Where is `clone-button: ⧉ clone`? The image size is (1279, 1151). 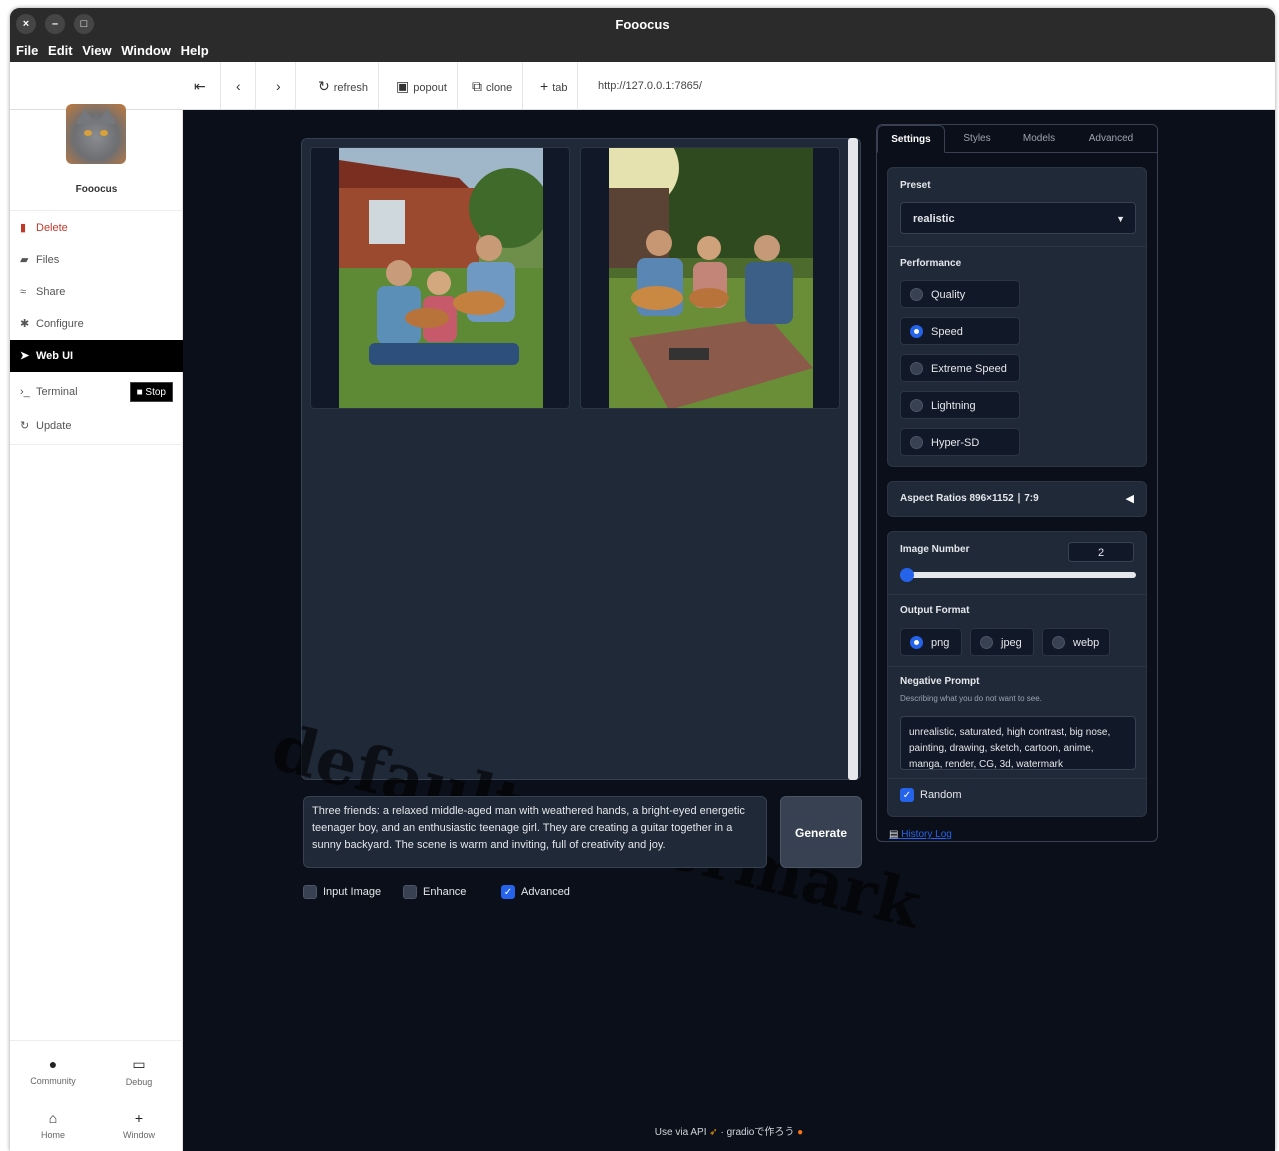 clone-button: ⧉ clone is located at coordinates (493, 86).